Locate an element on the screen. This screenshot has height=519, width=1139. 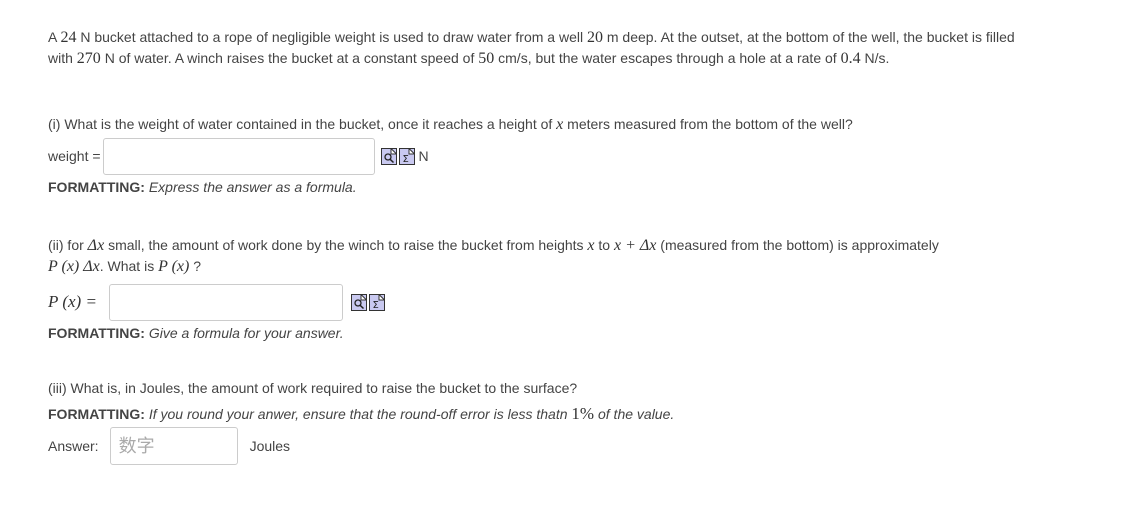
part-1-icons: Σ is located at coordinates (398, 156).